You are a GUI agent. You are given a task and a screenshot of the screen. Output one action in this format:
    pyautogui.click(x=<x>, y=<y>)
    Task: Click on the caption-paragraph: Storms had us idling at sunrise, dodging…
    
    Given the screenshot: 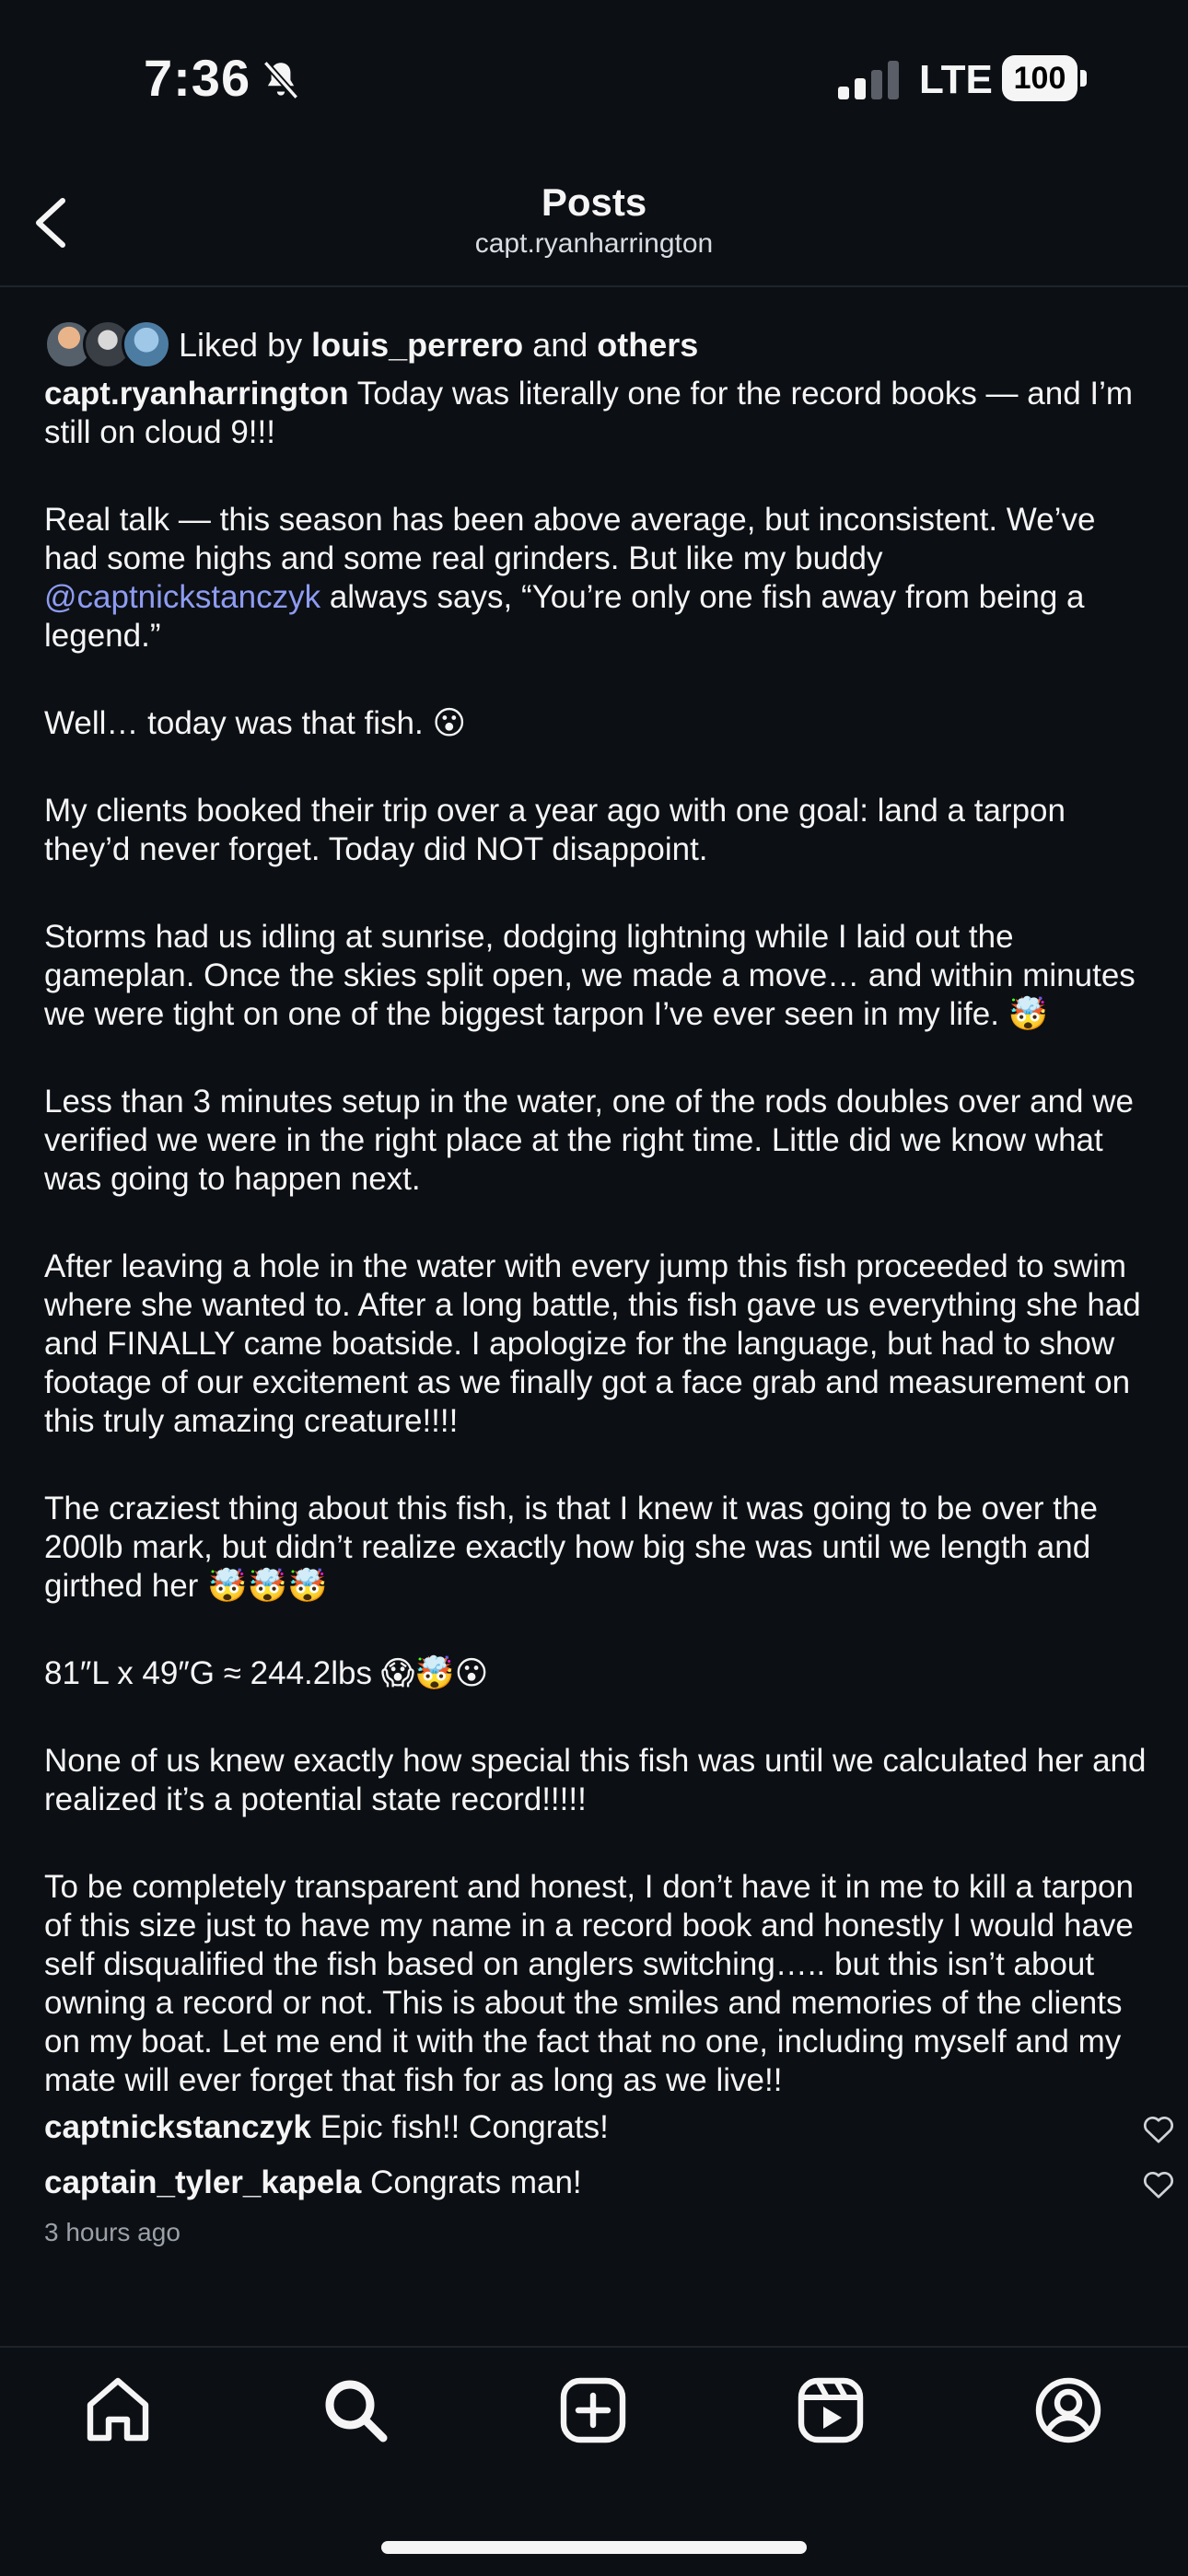 What is the action you would take?
    pyautogui.click(x=590, y=975)
    